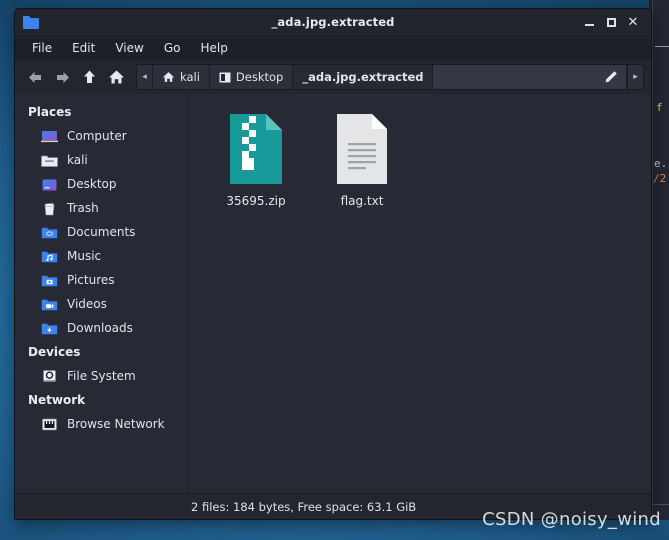 Image resolution: width=669 pixels, height=540 pixels. I want to click on downloads-folder-icon, so click(49, 328).